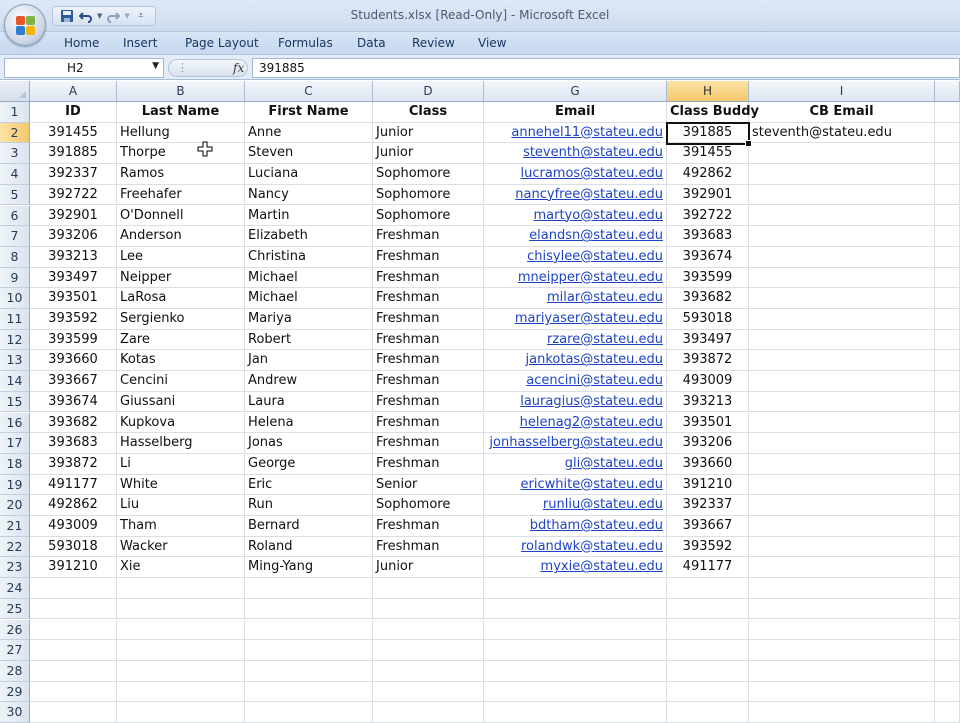 This screenshot has width=960, height=723. Describe the element at coordinates (842, 133) in the screenshot. I see `cell-cb-email: steventh@stateu.edu` at that location.